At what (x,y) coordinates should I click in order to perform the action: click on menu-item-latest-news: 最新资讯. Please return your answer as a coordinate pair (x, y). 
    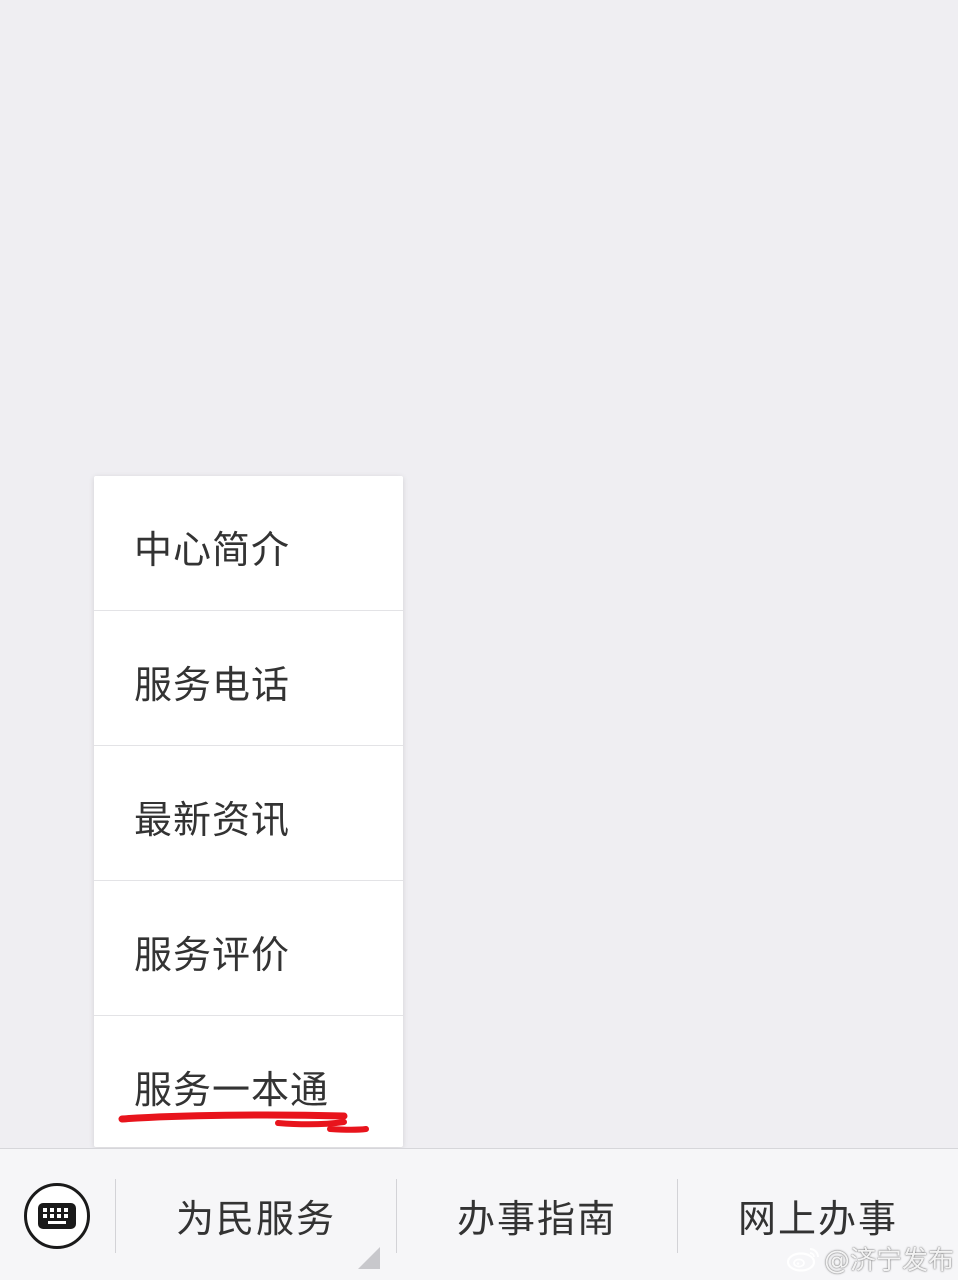
    Looking at the image, I should click on (248, 813).